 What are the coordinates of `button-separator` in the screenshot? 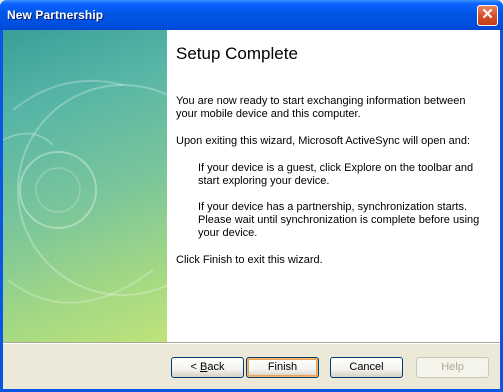 It's located at (251, 343).